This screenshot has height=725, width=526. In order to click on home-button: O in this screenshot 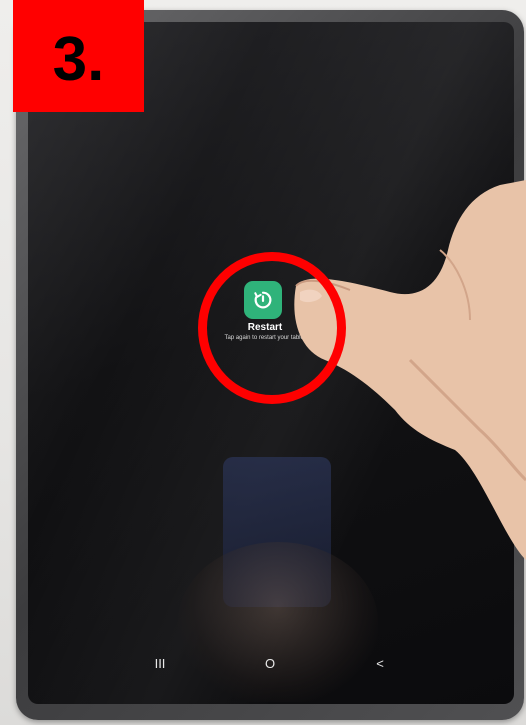, I will do `click(270, 663)`.